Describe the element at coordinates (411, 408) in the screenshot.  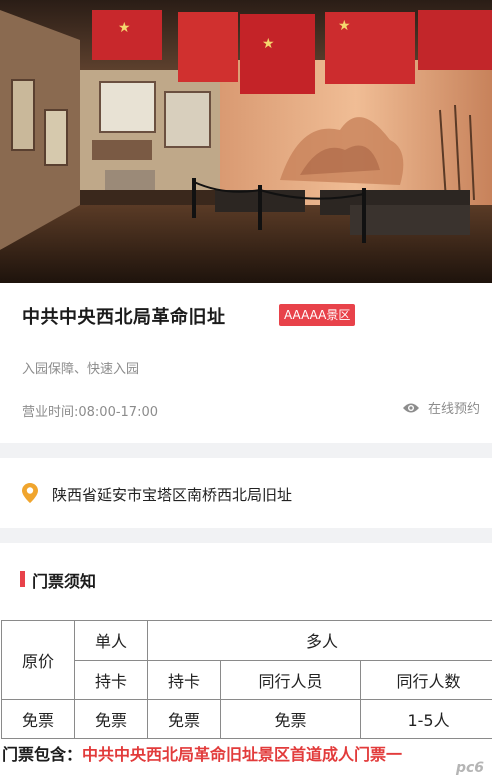
I see `eye-icon` at that location.